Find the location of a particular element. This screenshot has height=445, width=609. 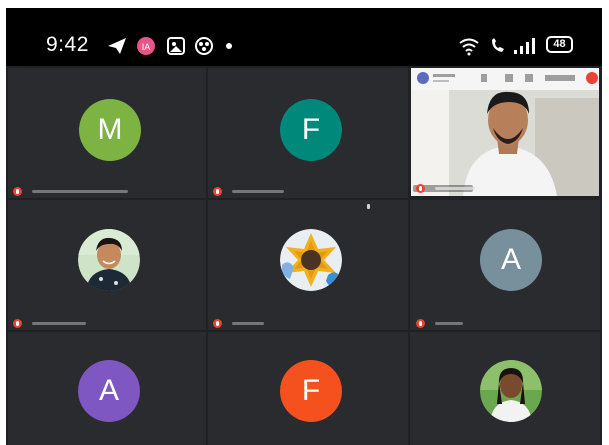

gallery-icon is located at coordinates (176, 46).